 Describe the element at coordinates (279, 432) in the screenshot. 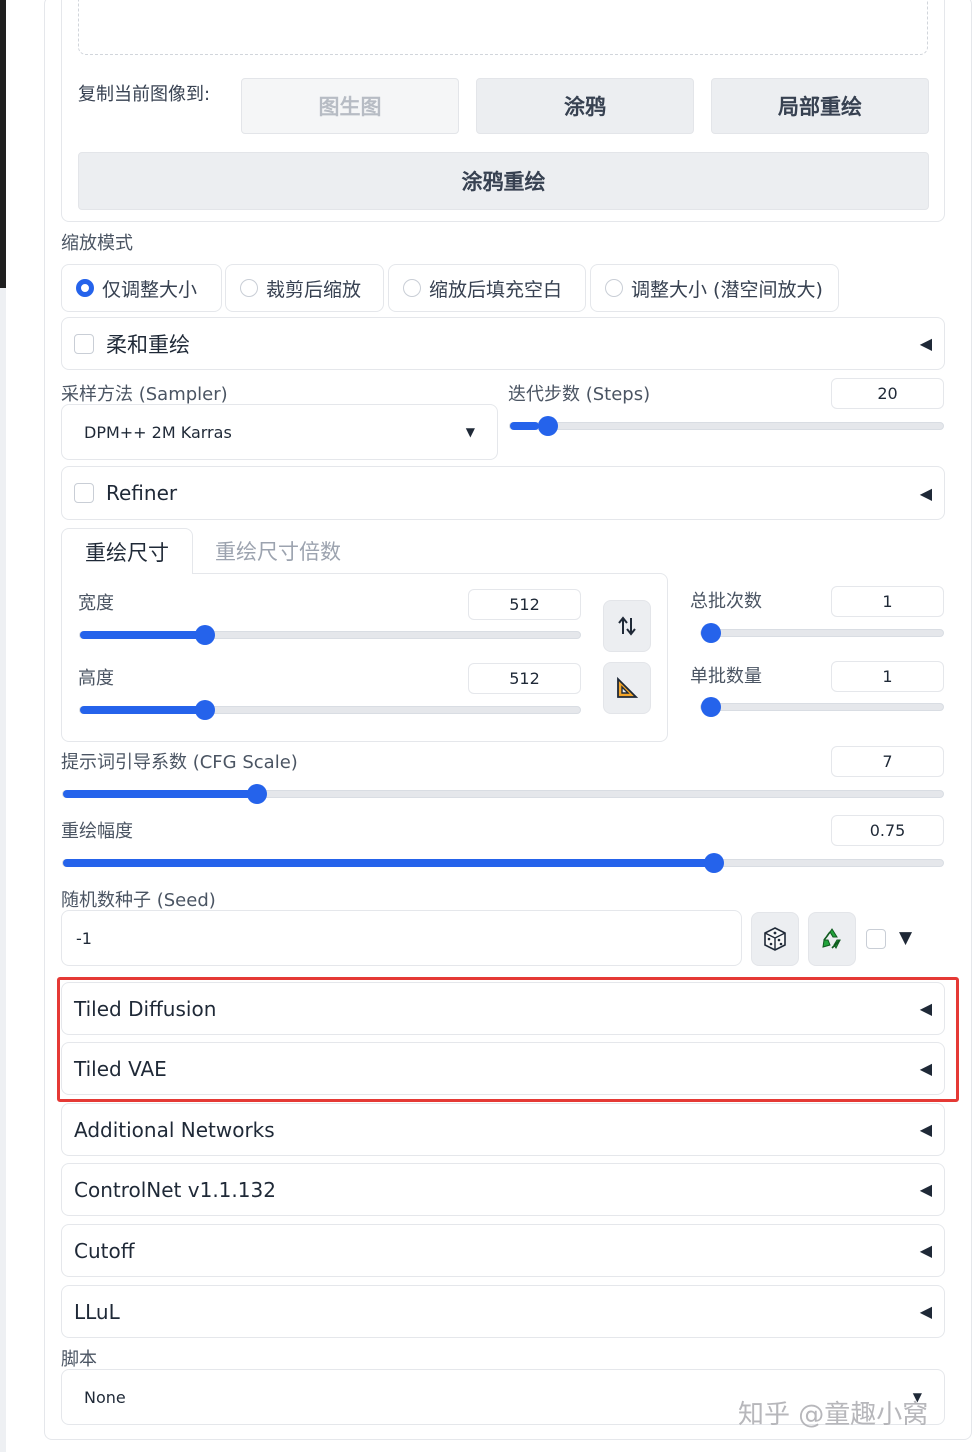

I see `sampler-dropdown: DPM++ 2M Karras ▼` at that location.